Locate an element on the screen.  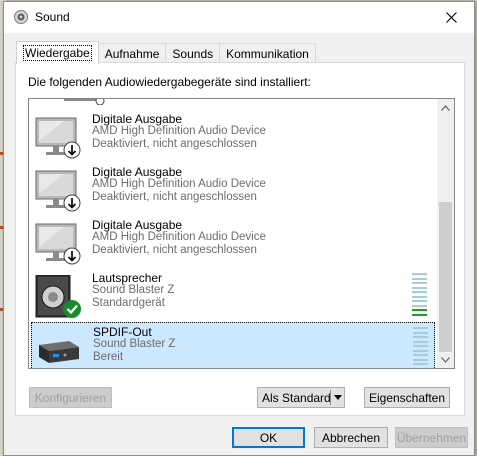
apply-button: Übernehmen is located at coordinates (431, 437).